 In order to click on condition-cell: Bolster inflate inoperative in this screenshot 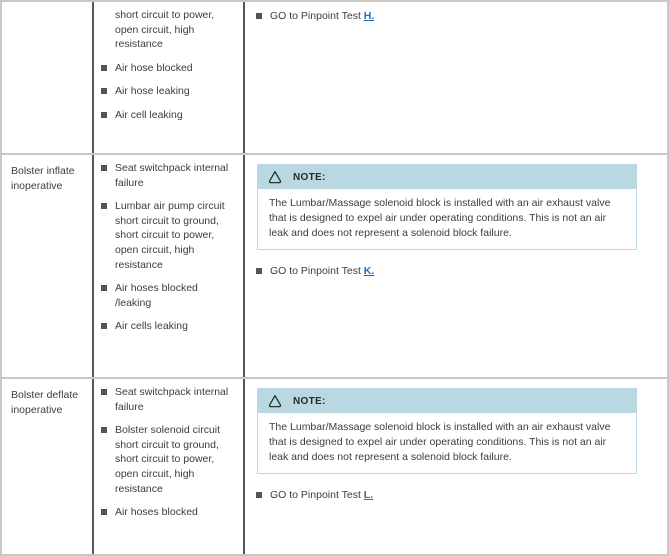, I will do `click(48, 266)`.